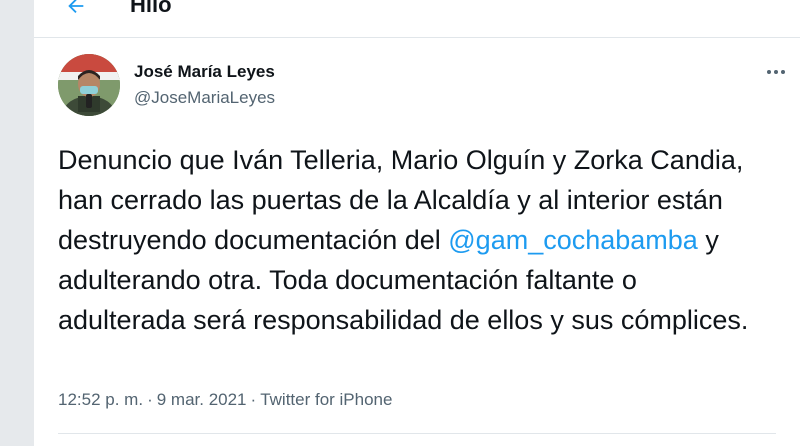 Image resolution: width=800 pixels, height=446 pixels. I want to click on author-name: José María Leyes, so click(204, 72).